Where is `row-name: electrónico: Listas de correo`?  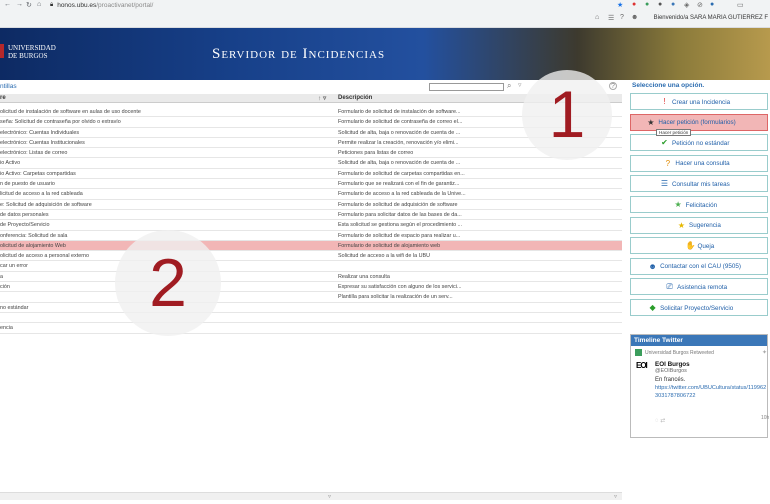
row-name: electrónico: Listas de correo is located at coordinates (34, 153).